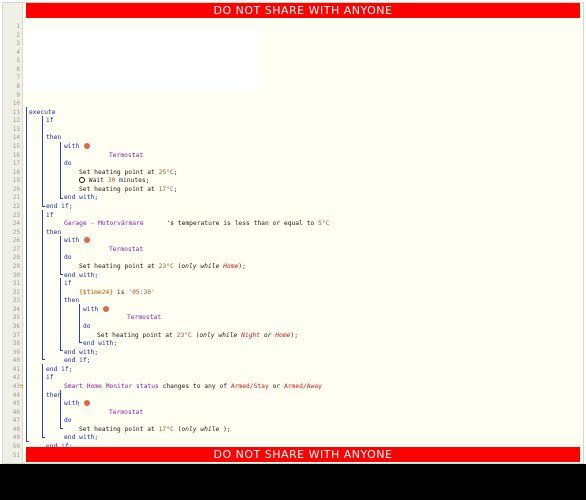 This screenshot has width=586, height=500. Describe the element at coordinates (303, 10) in the screenshot. I see `warning-banner-top: DO NOT SHARE WITH ANYONE` at that location.